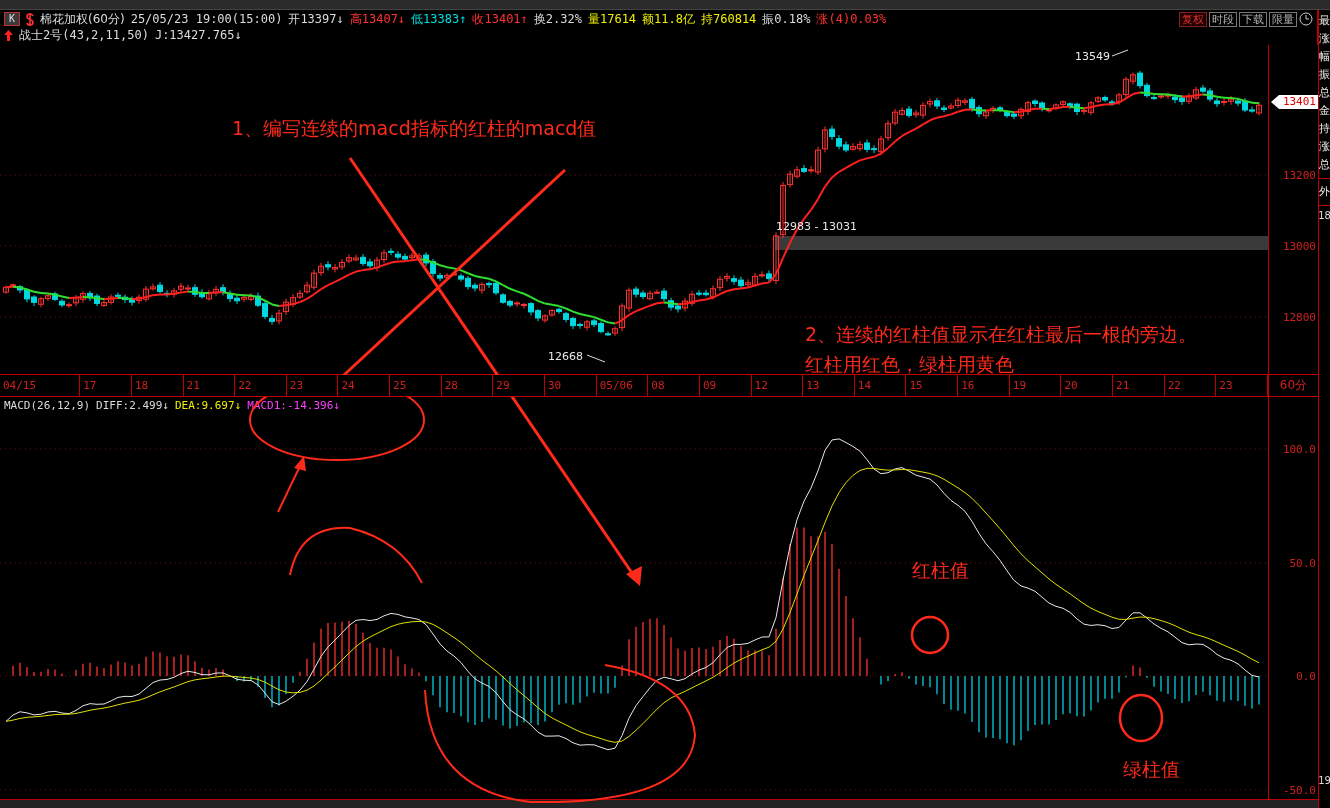  I want to click on date-axis-label: 21, so click(1139, 385).